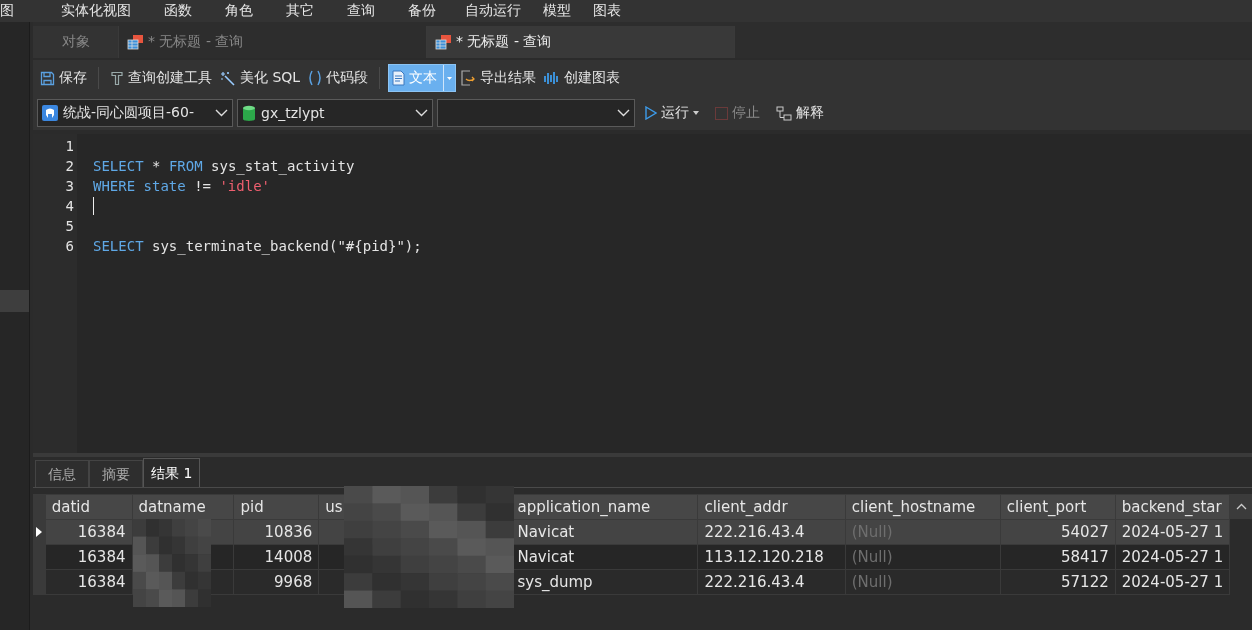 This screenshot has width=1252, height=630. Describe the element at coordinates (1172, 507) in the screenshot. I see `column-header: backend_star` at that location.